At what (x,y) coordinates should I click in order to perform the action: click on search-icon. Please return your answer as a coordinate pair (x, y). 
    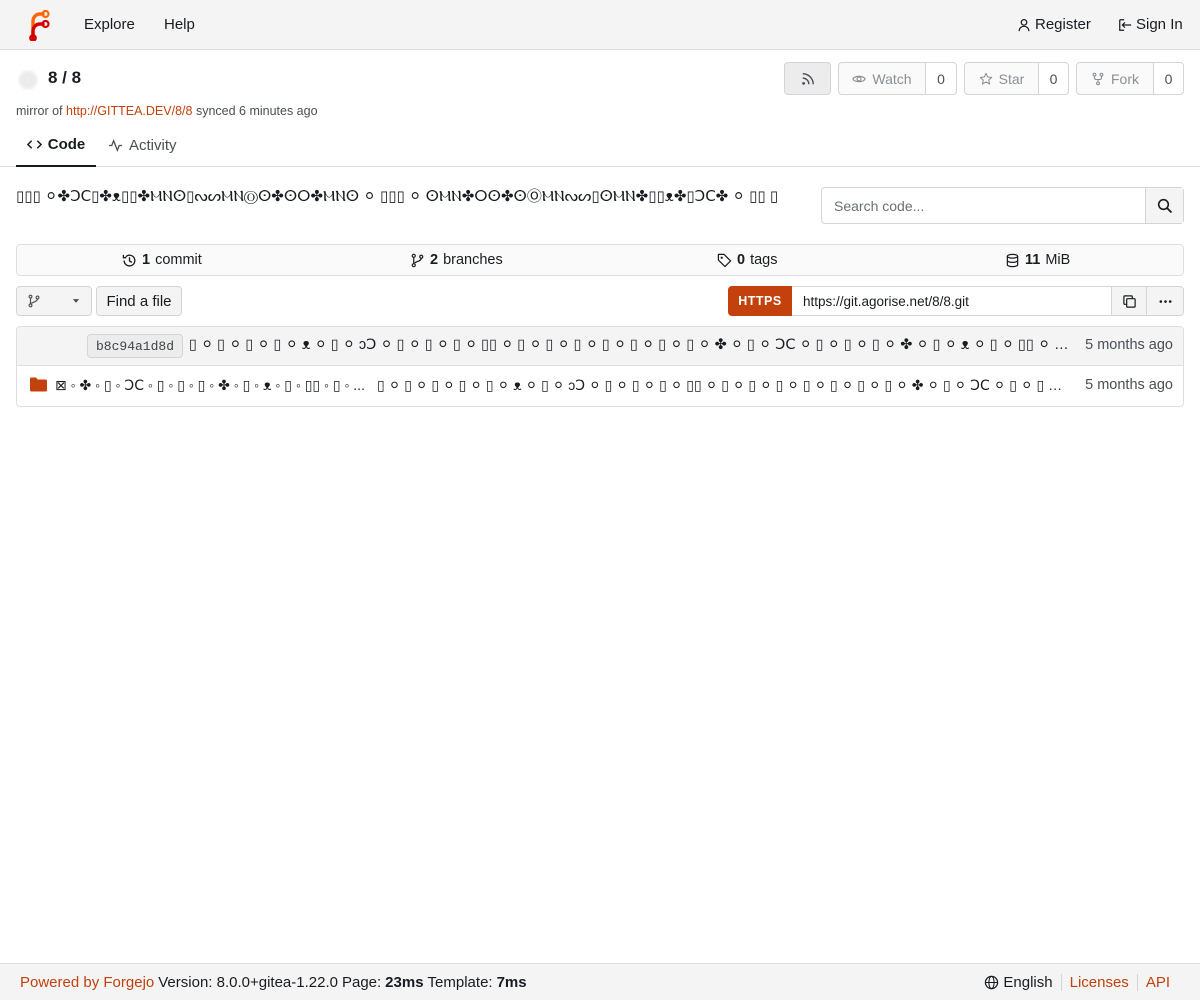
    Looking at the image, I should click on (1164, 205).